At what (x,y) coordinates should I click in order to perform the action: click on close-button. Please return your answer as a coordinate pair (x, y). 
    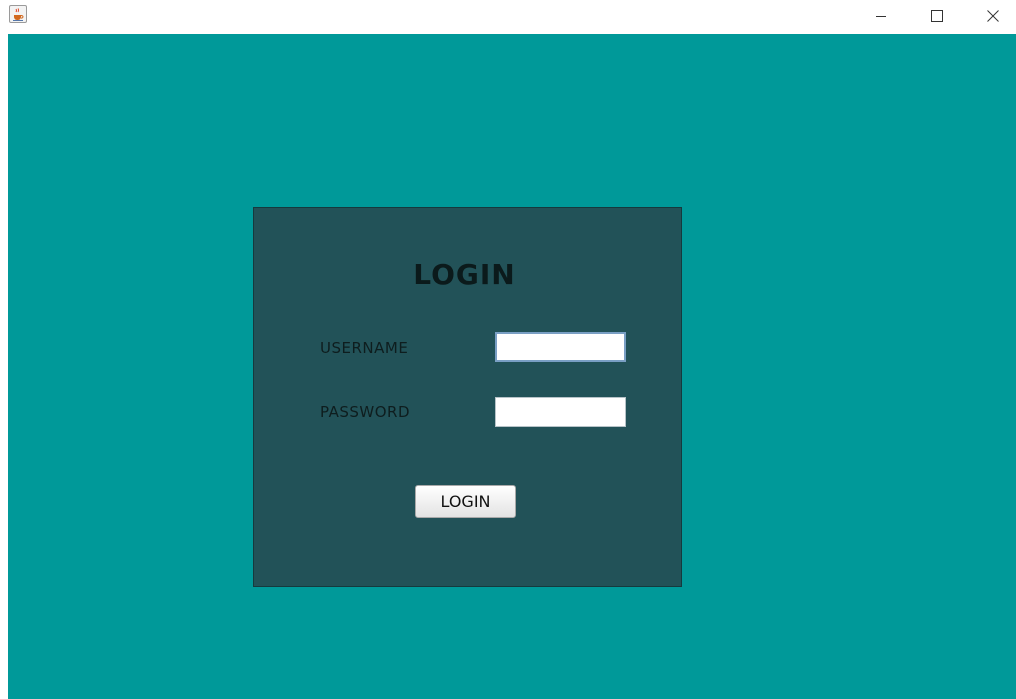
    Looking at the image, I should click on (993, 16).